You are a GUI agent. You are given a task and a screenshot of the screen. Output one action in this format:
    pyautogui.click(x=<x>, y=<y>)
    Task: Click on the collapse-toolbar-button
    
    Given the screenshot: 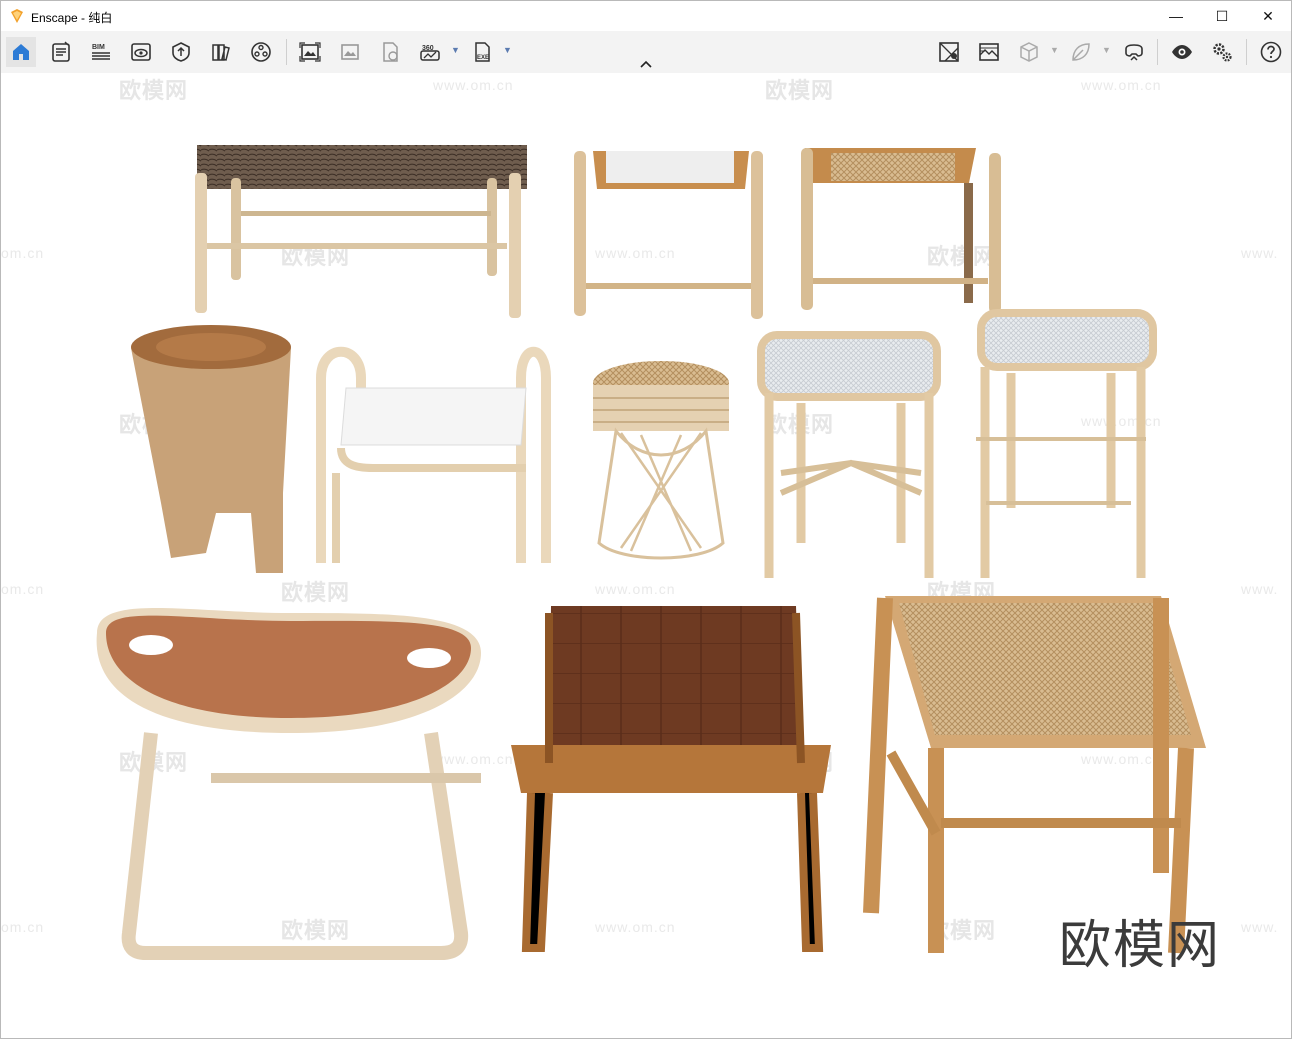 What is the action you would take?
    pyautogui.click(x=646, y=64)
    